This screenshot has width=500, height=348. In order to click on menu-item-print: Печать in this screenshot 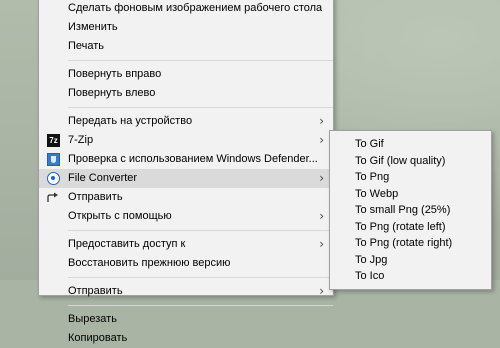, I will do `click(186, 46)`.